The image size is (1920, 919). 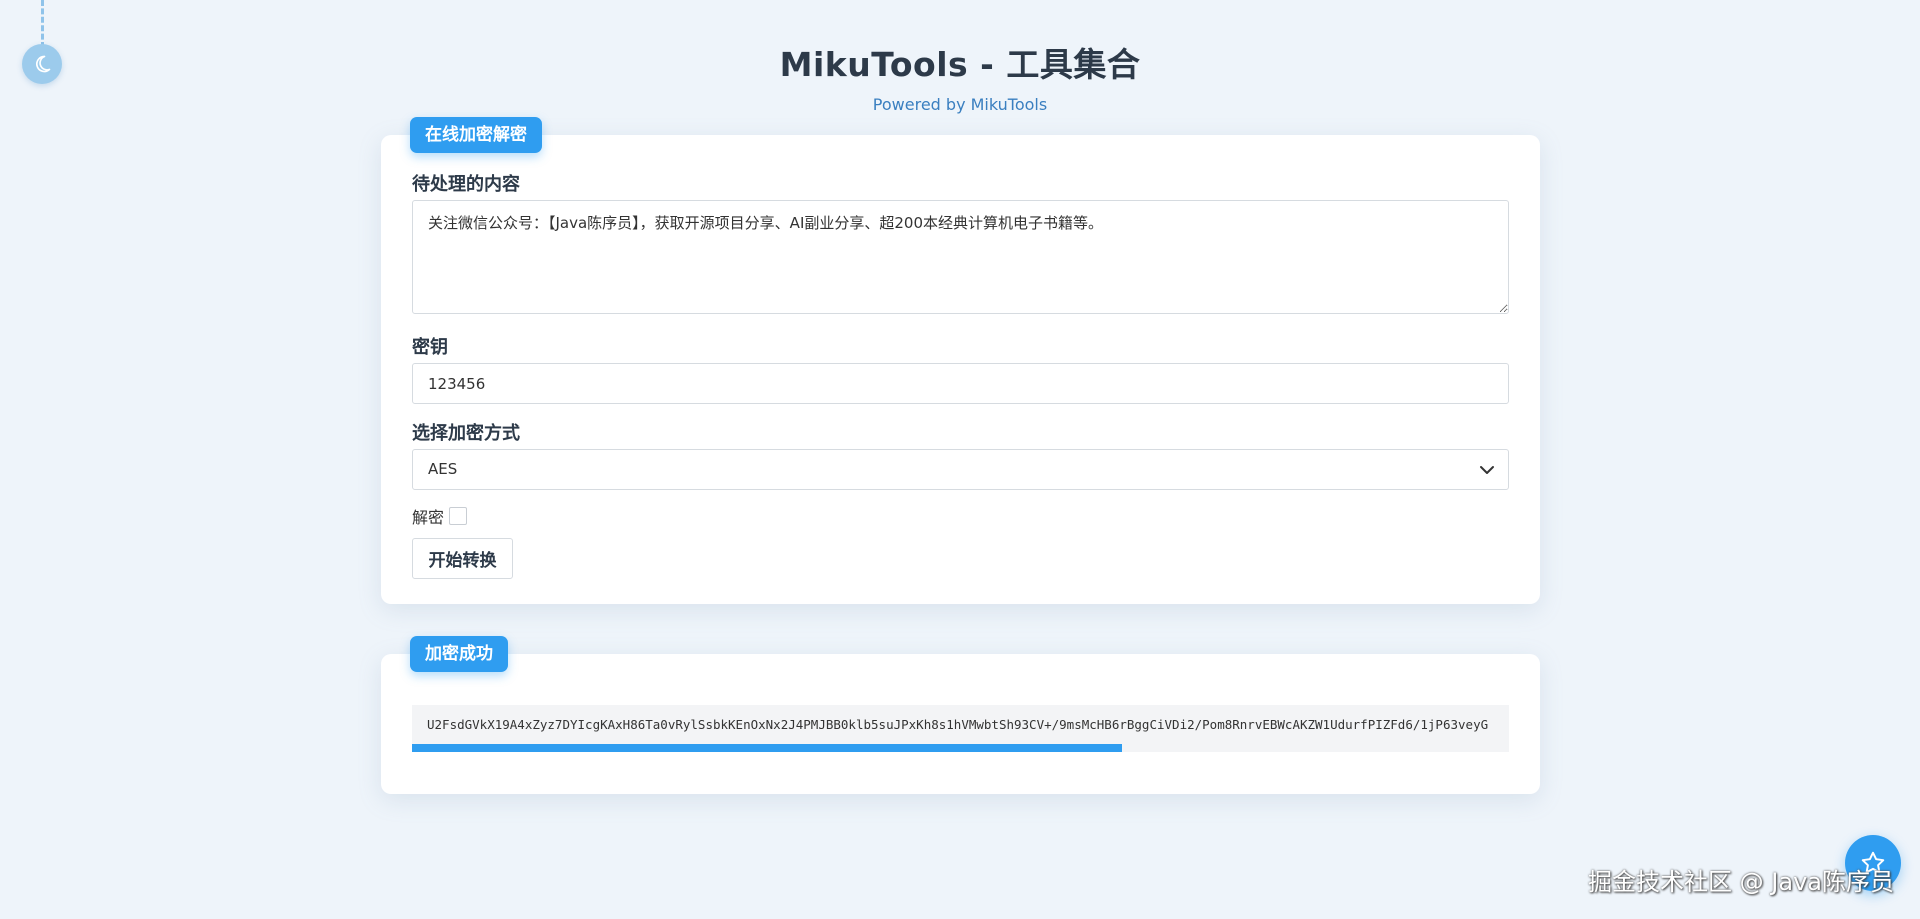 I want to click on content-textarea, so click(x=960, y=257).